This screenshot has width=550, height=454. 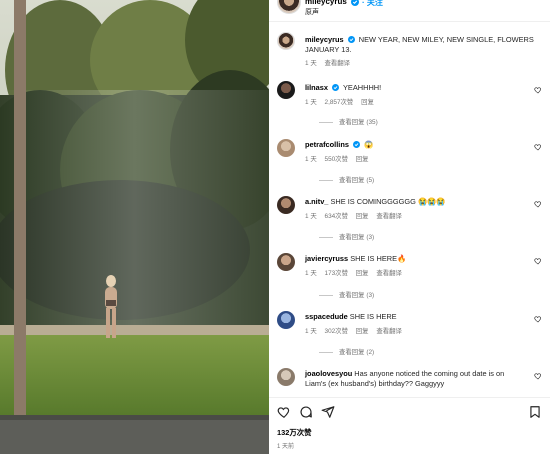 I want to click on view-replies-link: 查看回复 (2), so click(x=346, y=351).